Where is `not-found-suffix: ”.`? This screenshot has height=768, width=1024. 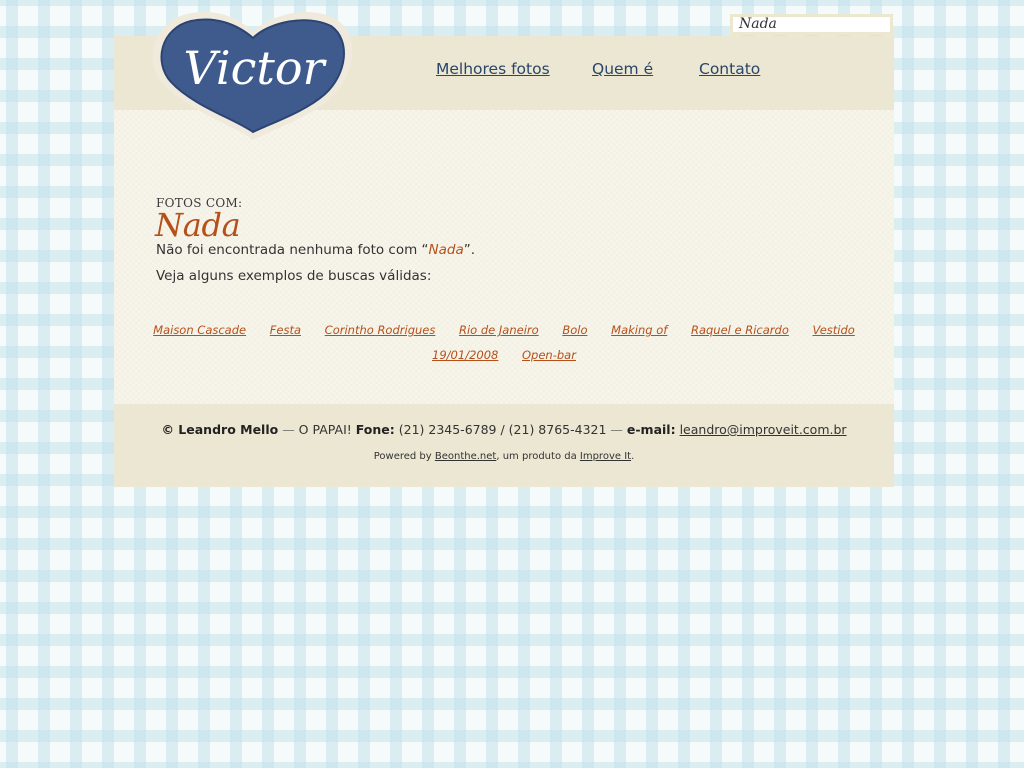
not-found-suffix: ”. is located at coordinates (469, 250).